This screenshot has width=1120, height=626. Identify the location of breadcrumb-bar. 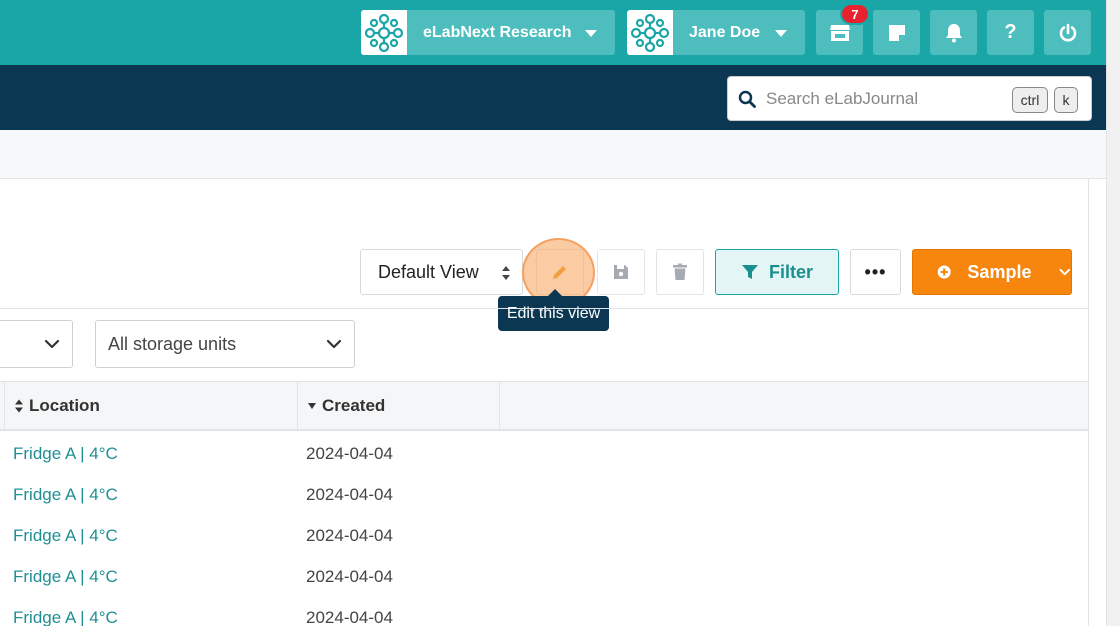
(553, 154).